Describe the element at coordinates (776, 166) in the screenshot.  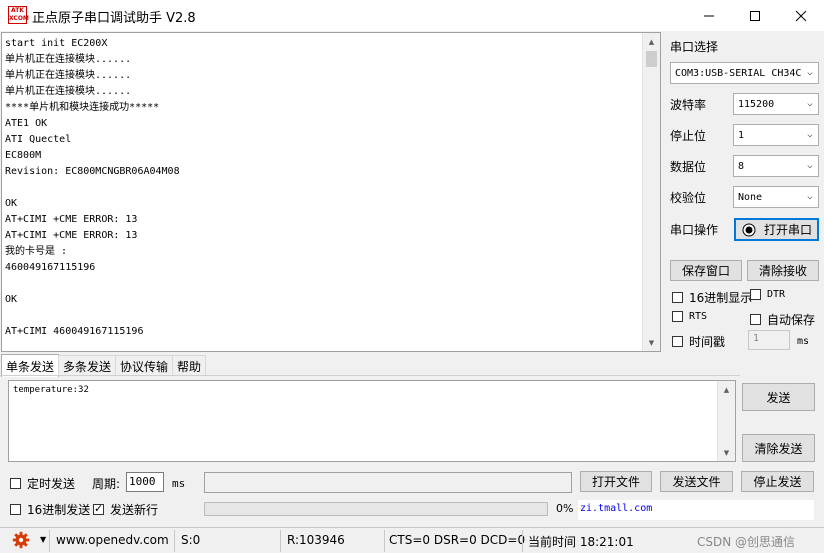
I see `databit-select: 8 ⌵` at that location.